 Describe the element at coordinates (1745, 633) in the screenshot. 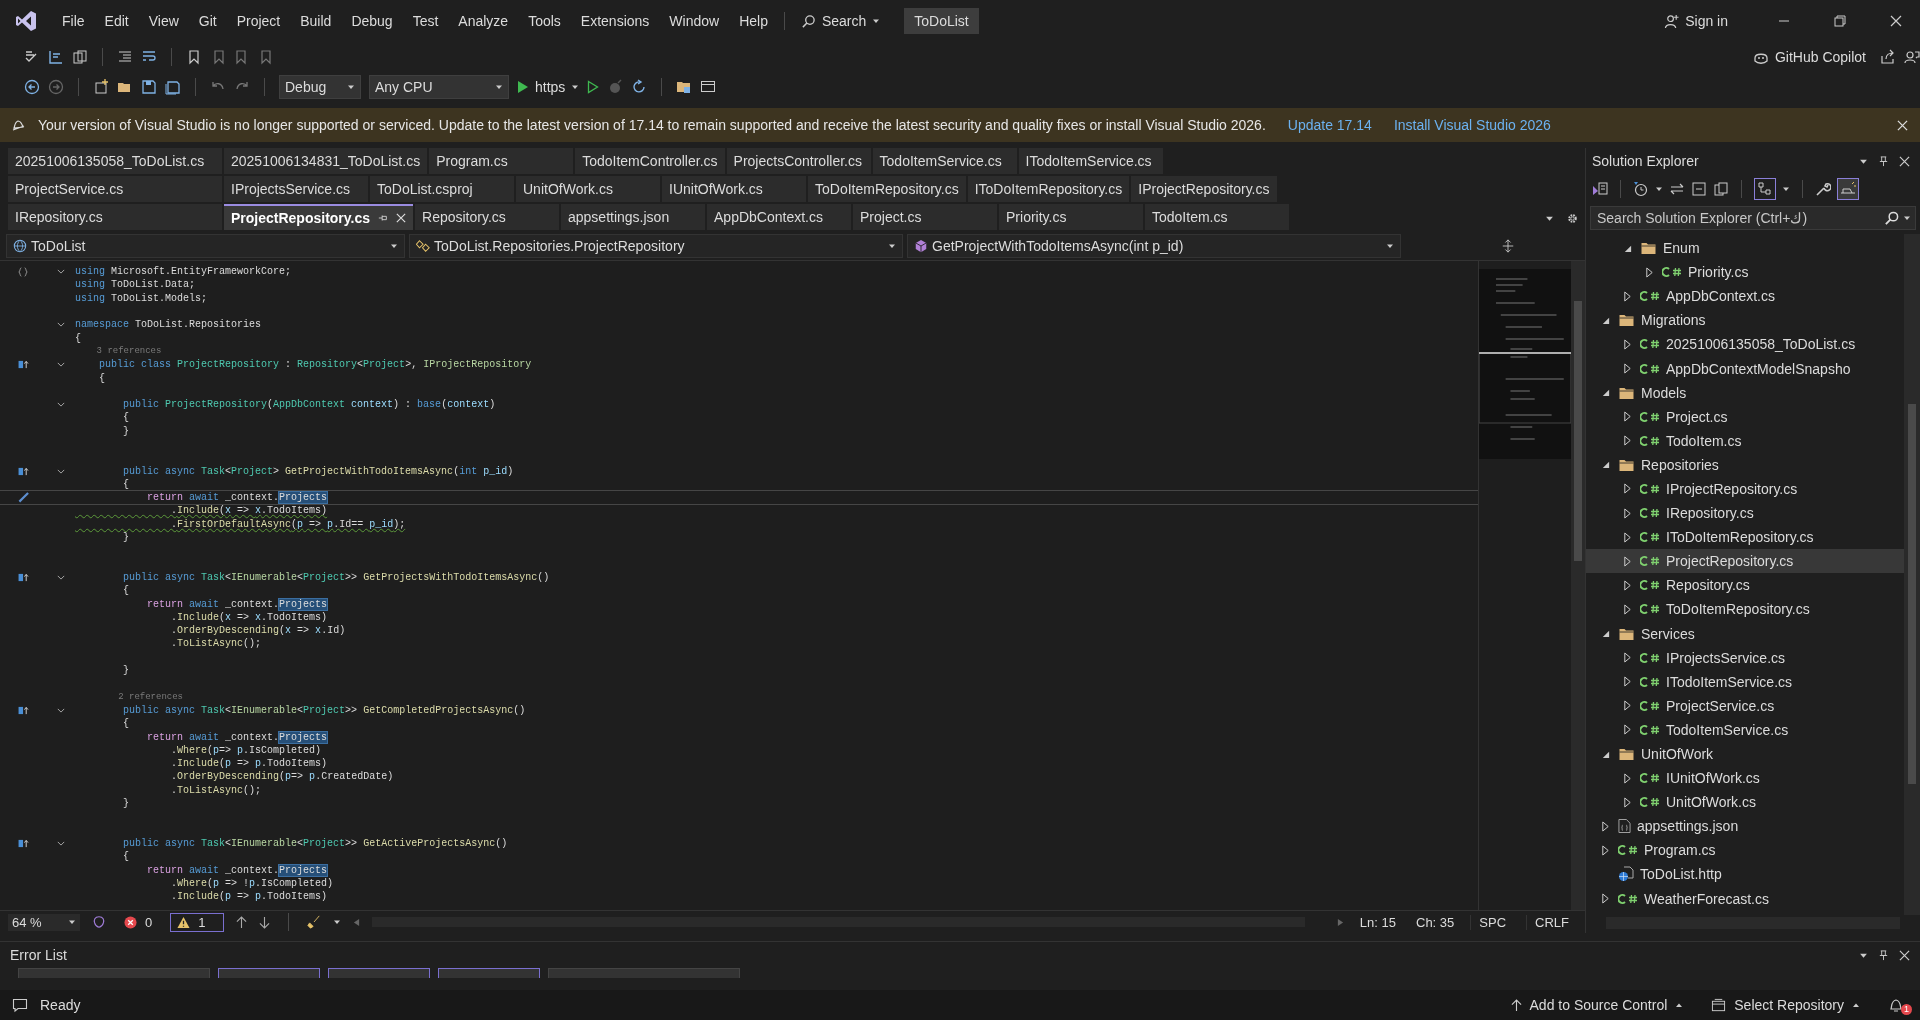

I see `tree-item: Services` at that location.